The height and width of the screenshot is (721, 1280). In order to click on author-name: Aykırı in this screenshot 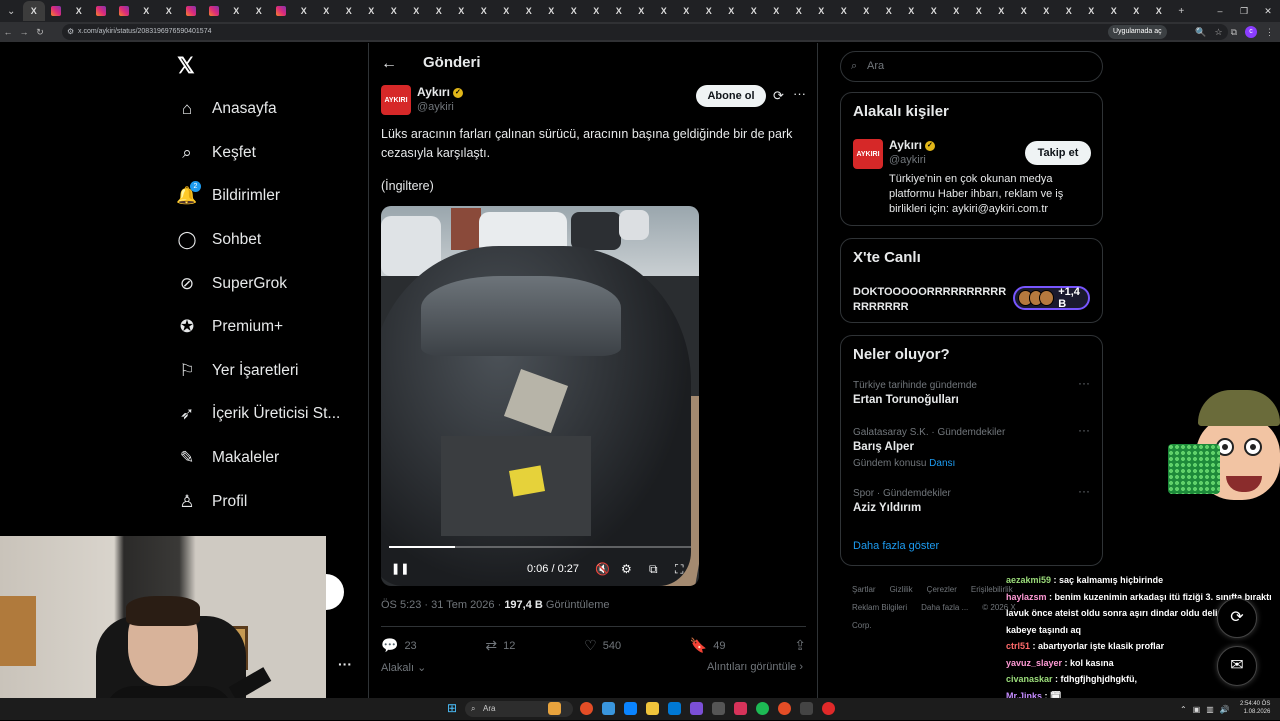, I will do `click(433, 92)`.